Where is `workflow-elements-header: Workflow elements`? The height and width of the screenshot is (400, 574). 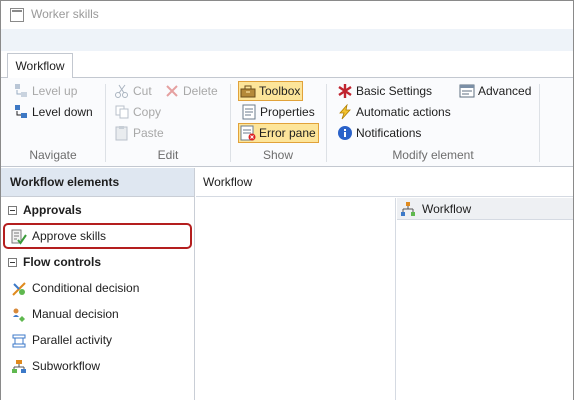 workflow-elements-header: Workflow elements is located at coordinates (97, 182).